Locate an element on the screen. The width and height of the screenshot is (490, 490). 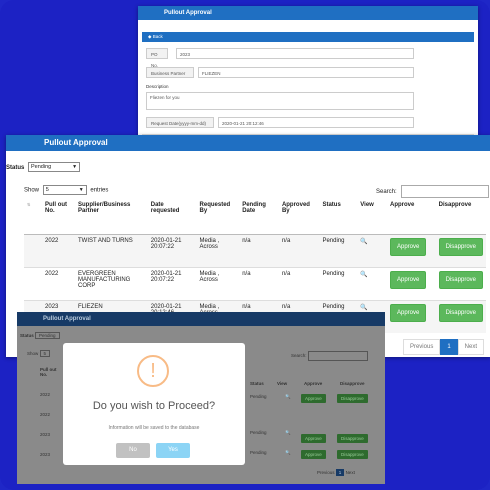
yes-button: Yes is located at coordinates (173, 450).